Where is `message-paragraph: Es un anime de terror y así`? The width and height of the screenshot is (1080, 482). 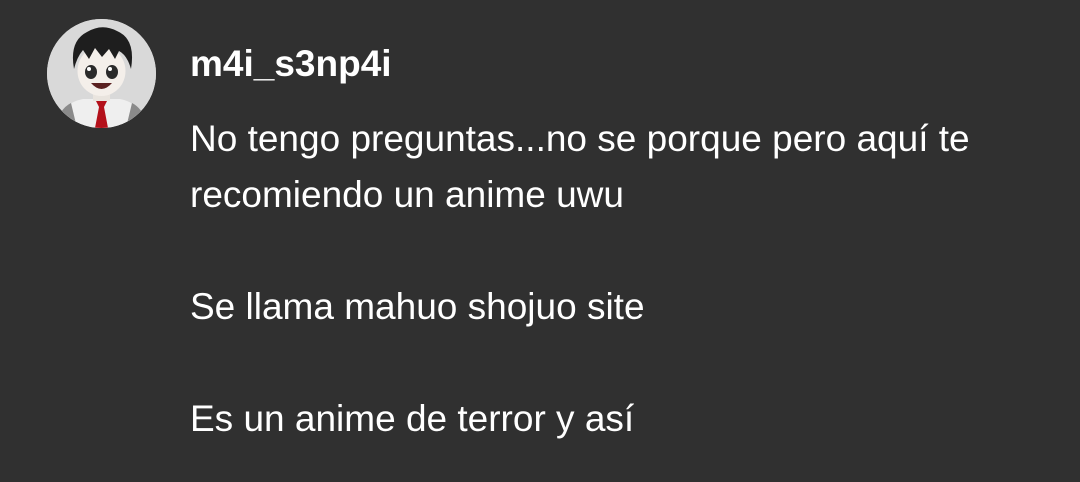
message-paragraph: Es un anime de terror y así is located at coordinates (412, 418).